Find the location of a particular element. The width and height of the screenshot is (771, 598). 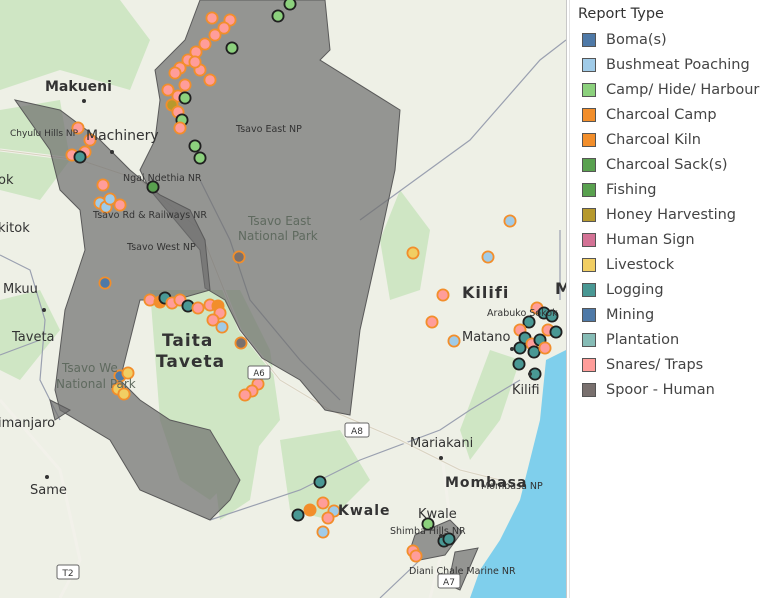

legend-label: Snares/ Traps is located at coordinates (655, 364).